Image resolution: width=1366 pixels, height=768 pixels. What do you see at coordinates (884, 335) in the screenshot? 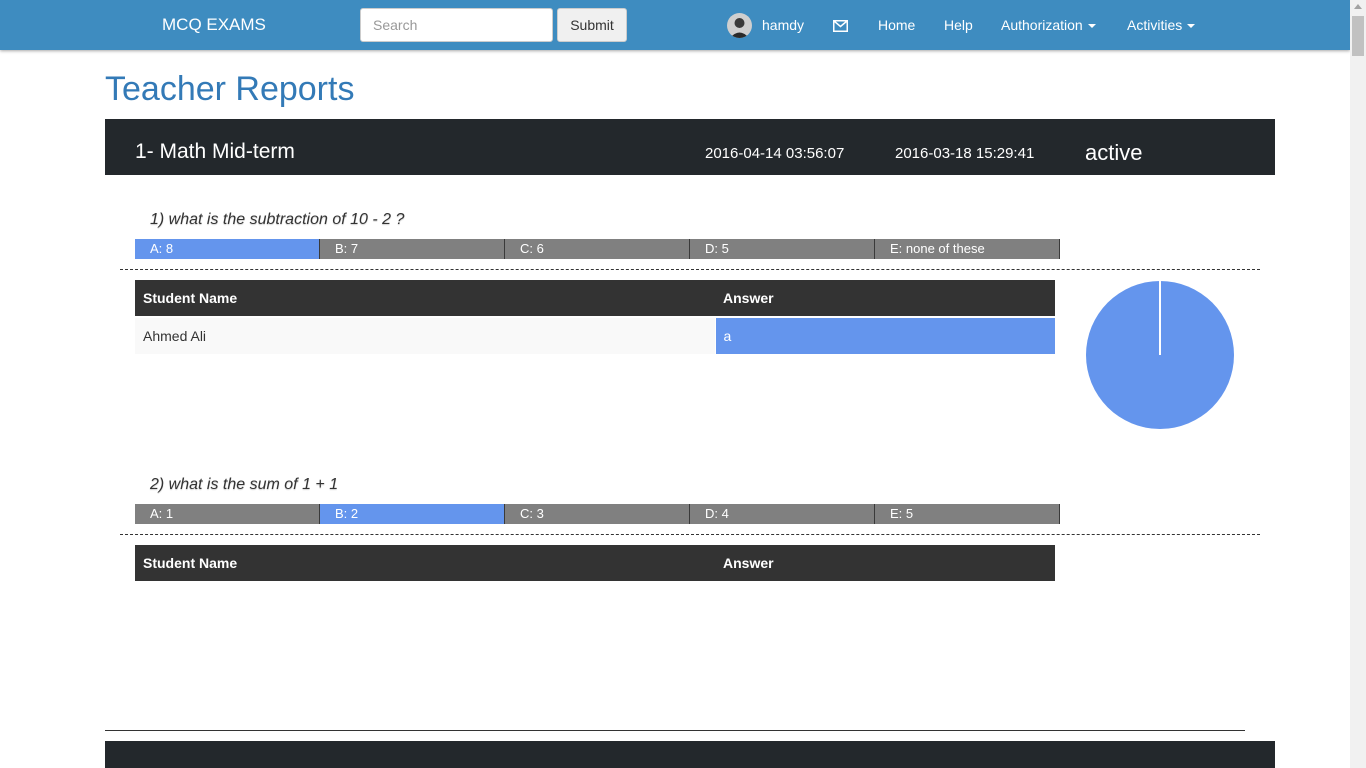
I see `answer-cell: a` at bounding box center [884, 335].